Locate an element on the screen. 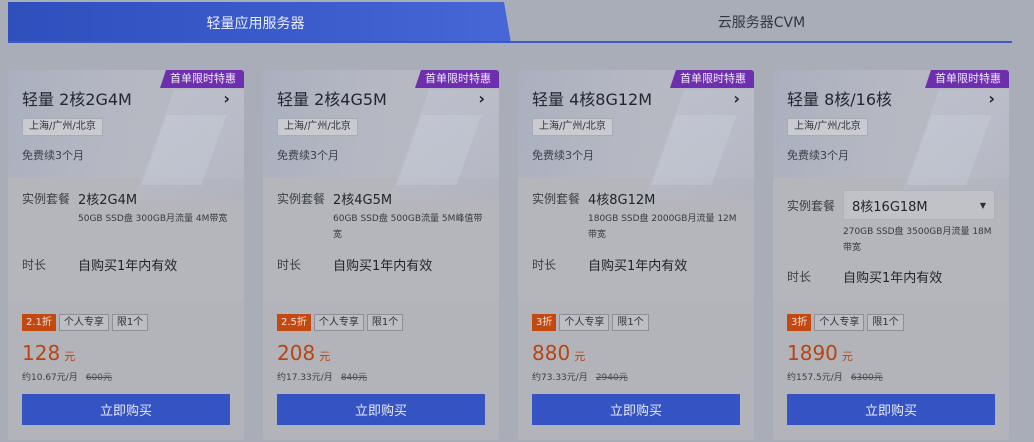  monthly-price: 约10.67元/月 is located at coordinates (50, 378).